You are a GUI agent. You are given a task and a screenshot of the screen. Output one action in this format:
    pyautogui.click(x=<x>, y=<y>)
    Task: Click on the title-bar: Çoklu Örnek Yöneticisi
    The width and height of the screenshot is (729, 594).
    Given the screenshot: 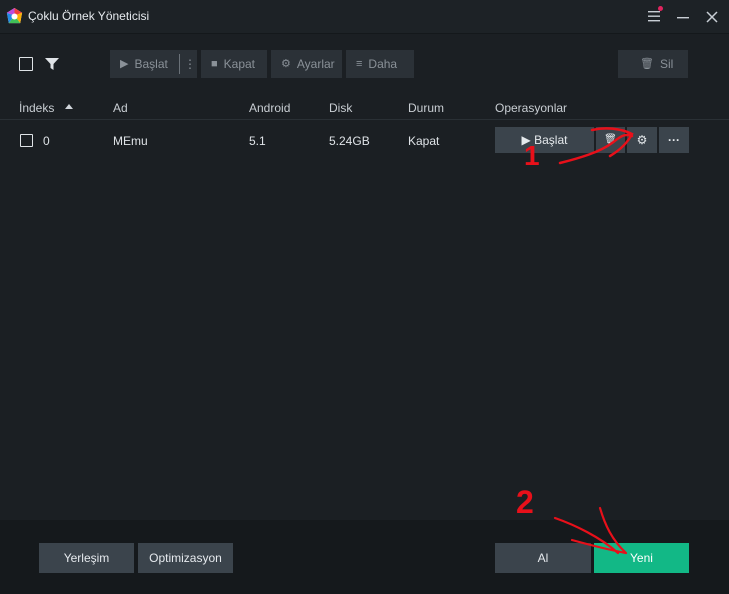 What is the action you would take?
    pyautogui.click(x=364, y=17)
    